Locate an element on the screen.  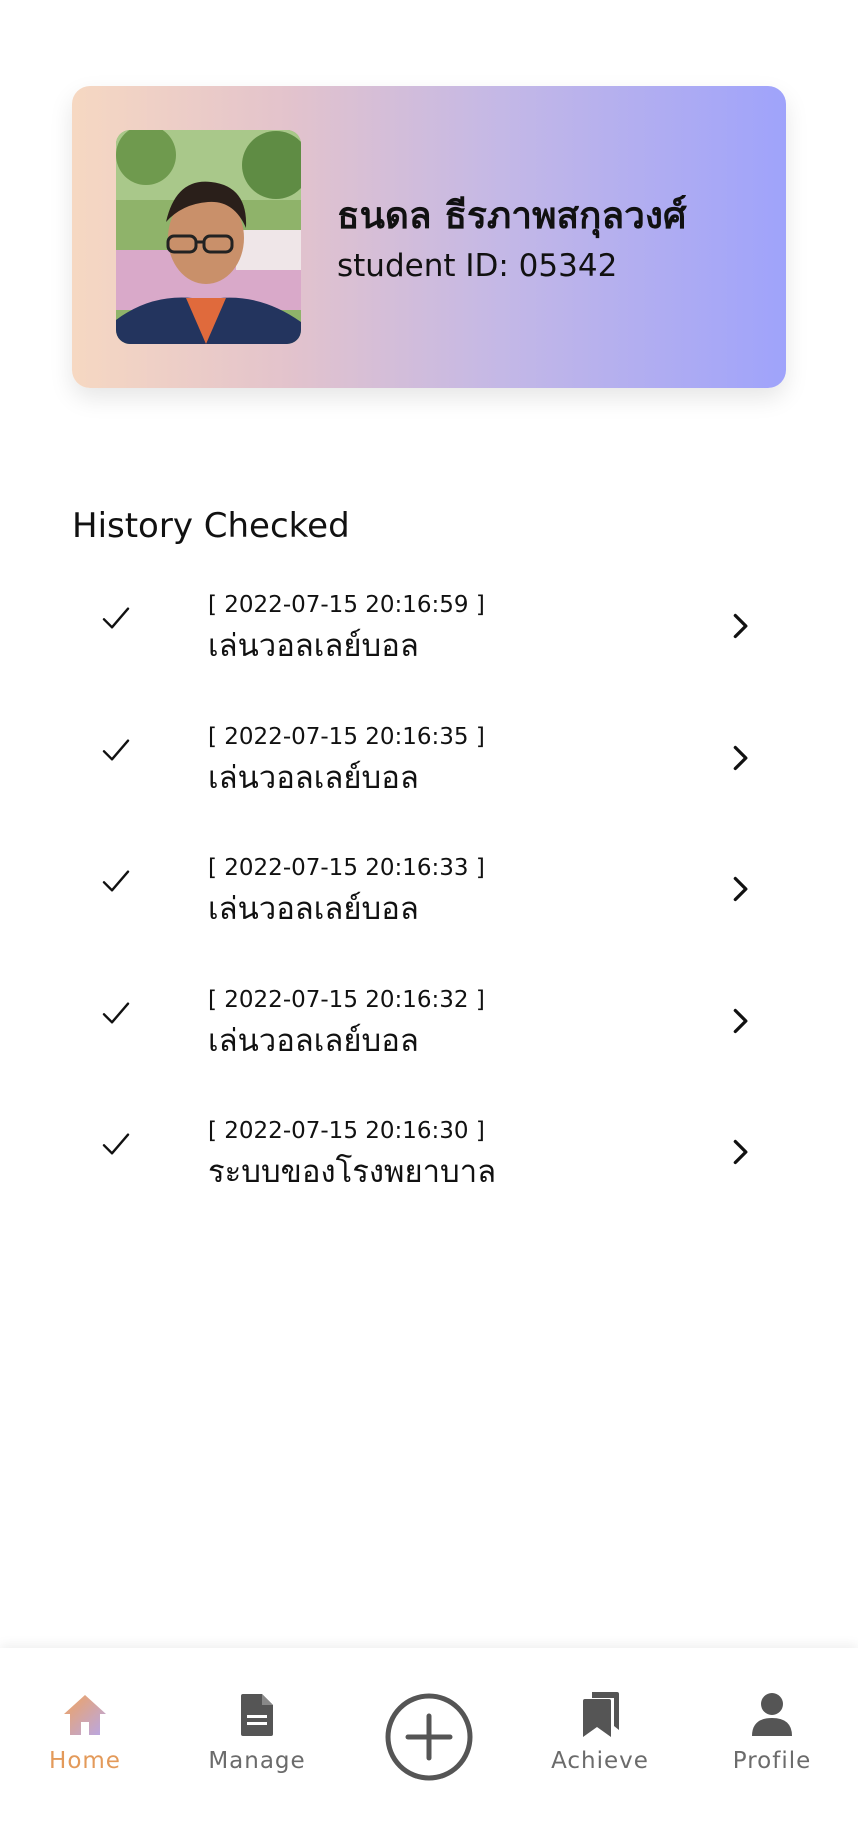
document-icon is located at coordinates (257, 1715).